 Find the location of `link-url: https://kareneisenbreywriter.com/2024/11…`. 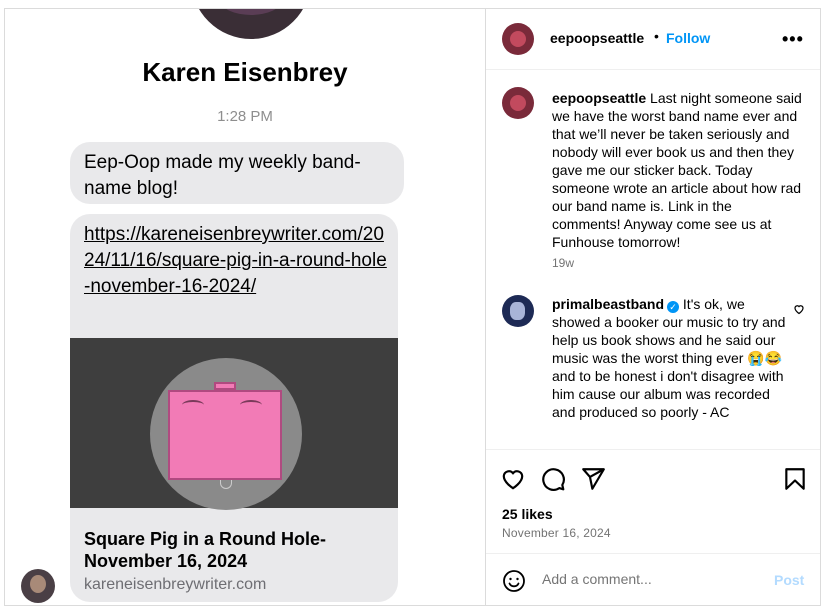

link-url: https://kareneisenbreywriter.com/2024/11… is located at coordinates (237, 261).